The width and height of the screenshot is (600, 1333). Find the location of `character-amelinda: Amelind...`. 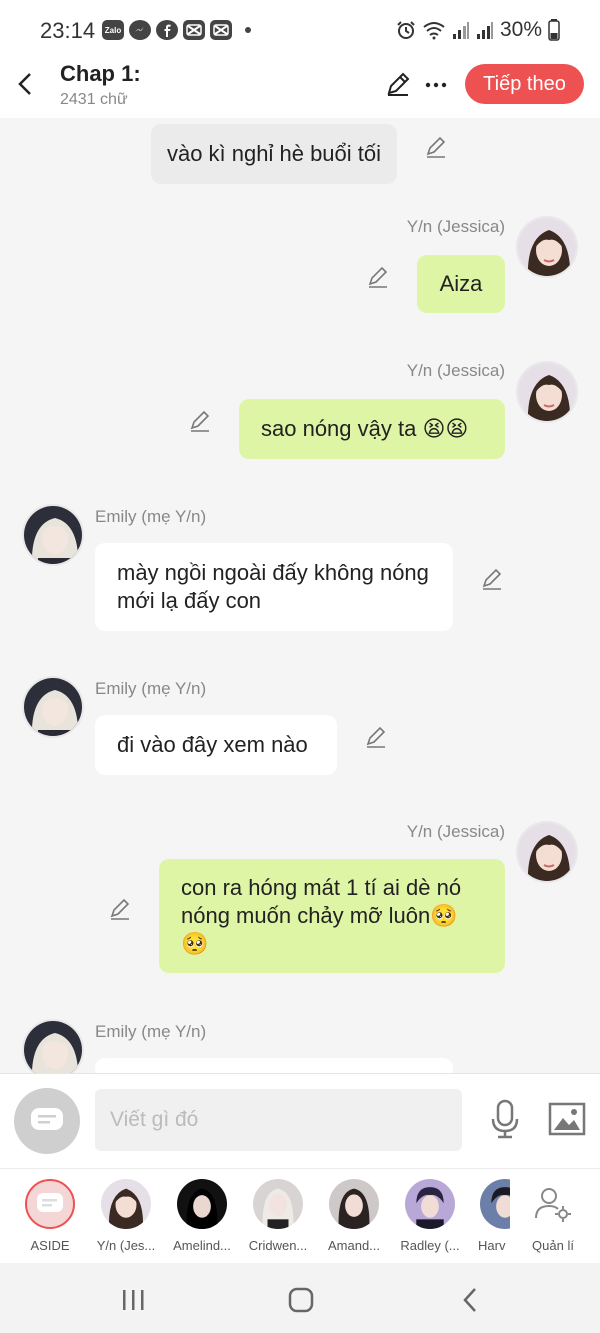

character-amelinda: Amelind... is located at coordinates (202, 1216).